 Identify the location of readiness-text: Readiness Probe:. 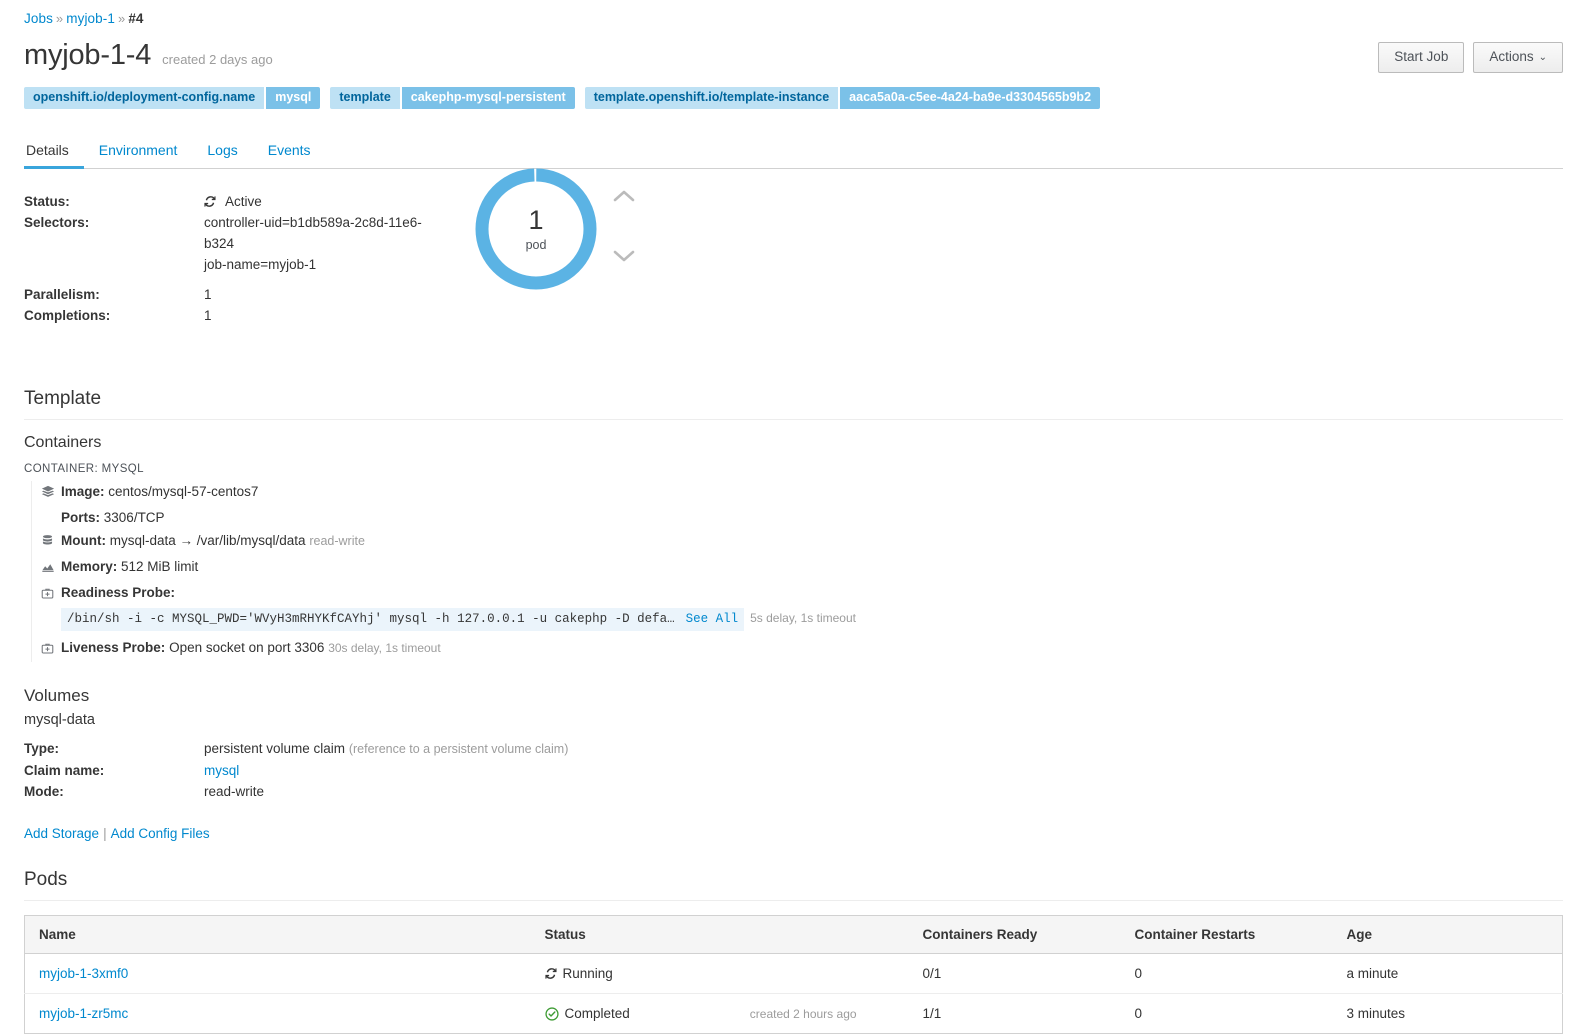
(118, 593).